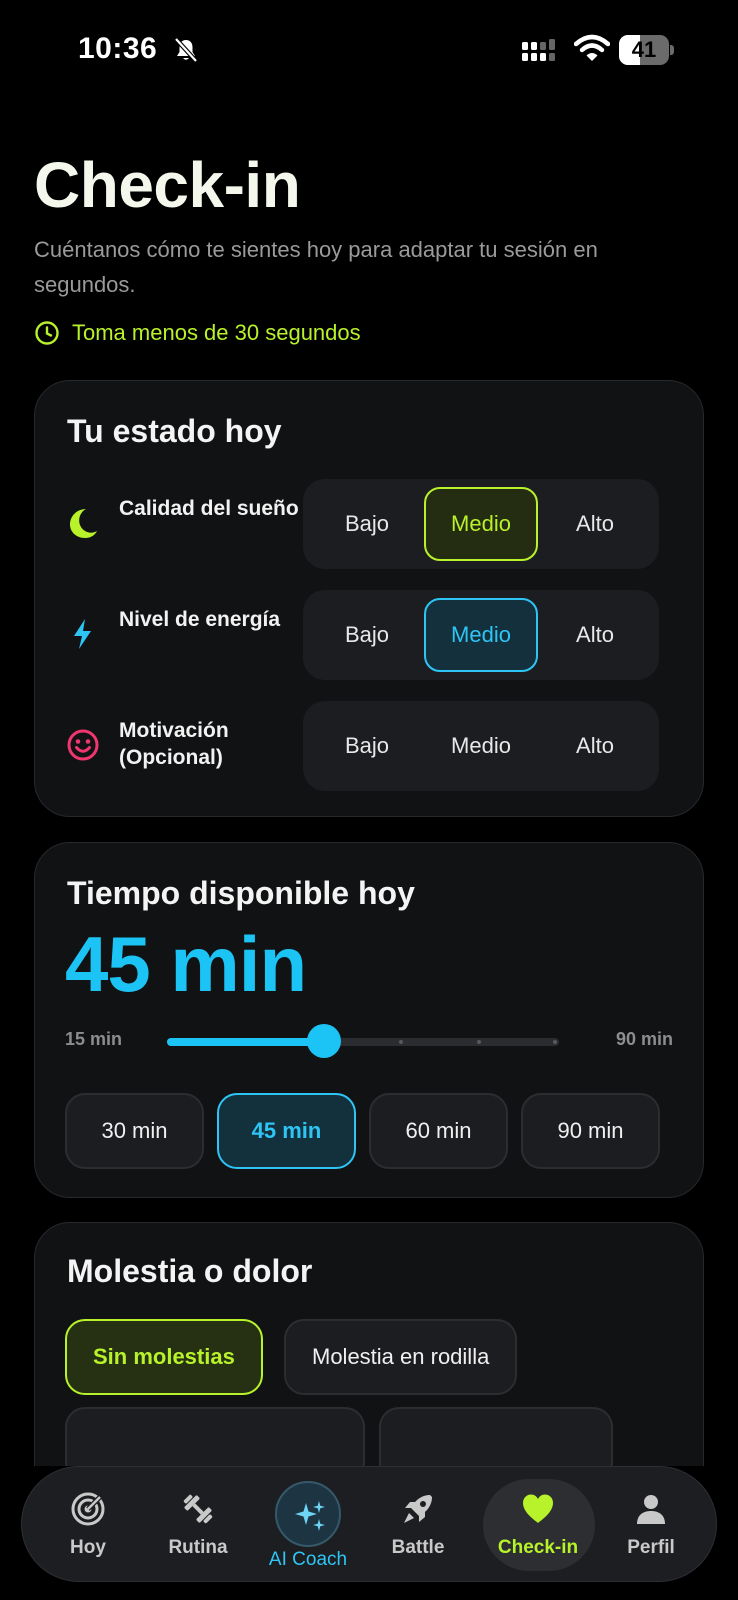  I want to click on nav-item-ai-coach: AI Coach, so click(308, 1525).